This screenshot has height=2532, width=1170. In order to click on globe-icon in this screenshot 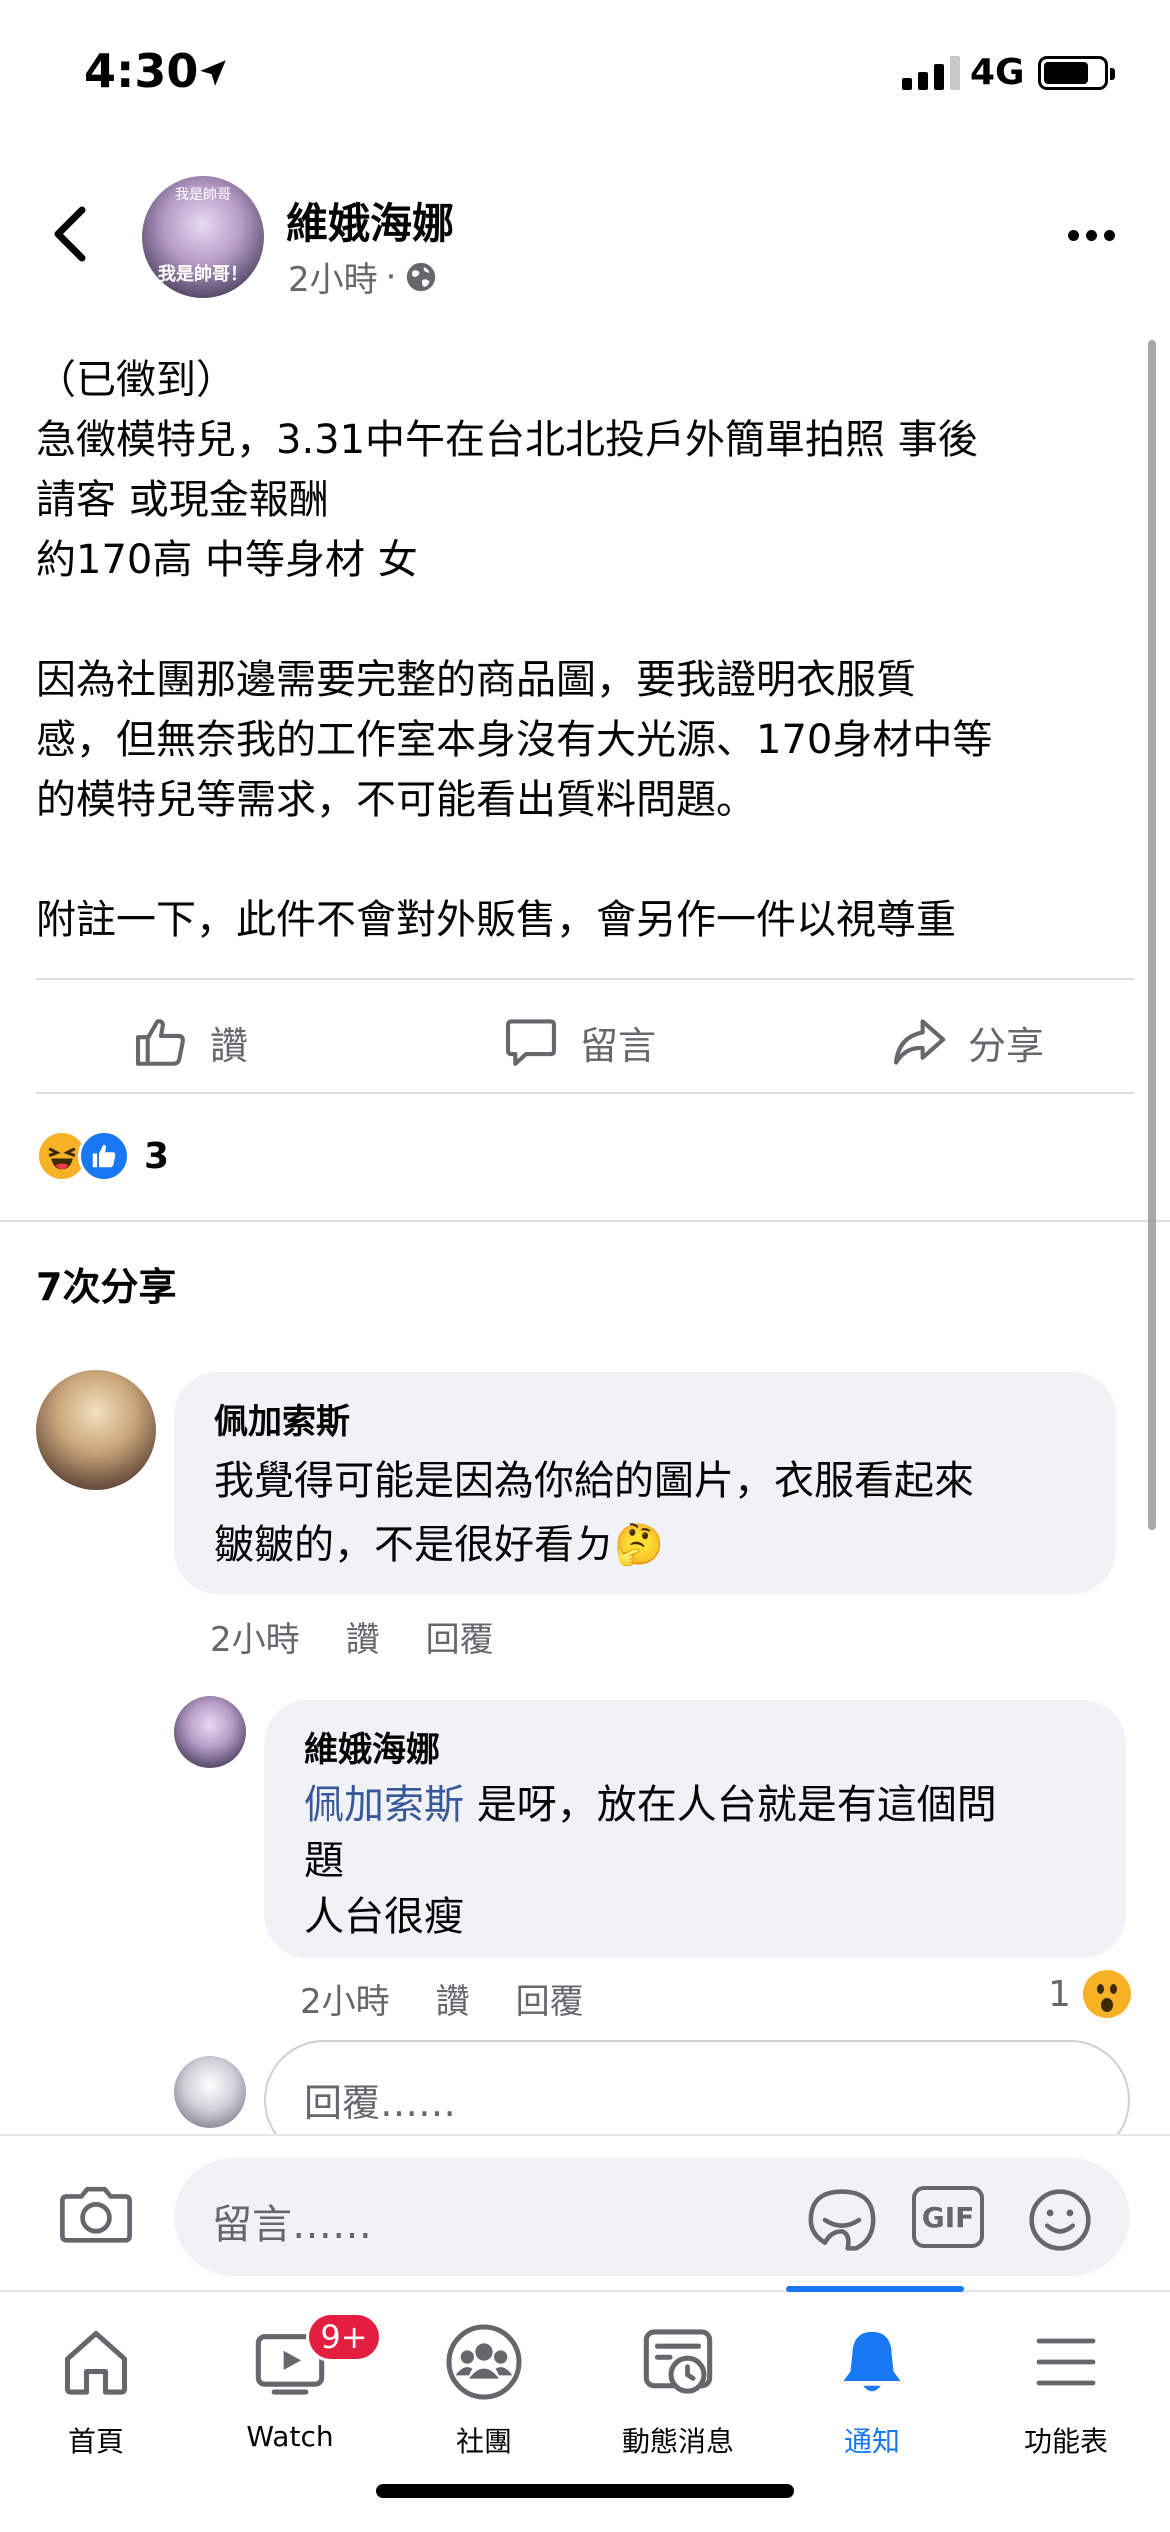, I will do `click(421, 276)`.